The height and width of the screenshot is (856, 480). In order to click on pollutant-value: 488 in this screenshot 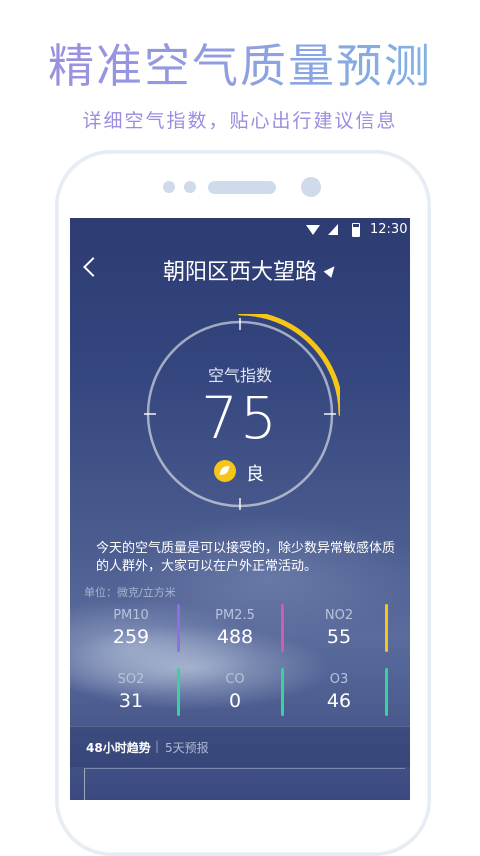, I will do `click(235, 637)`.